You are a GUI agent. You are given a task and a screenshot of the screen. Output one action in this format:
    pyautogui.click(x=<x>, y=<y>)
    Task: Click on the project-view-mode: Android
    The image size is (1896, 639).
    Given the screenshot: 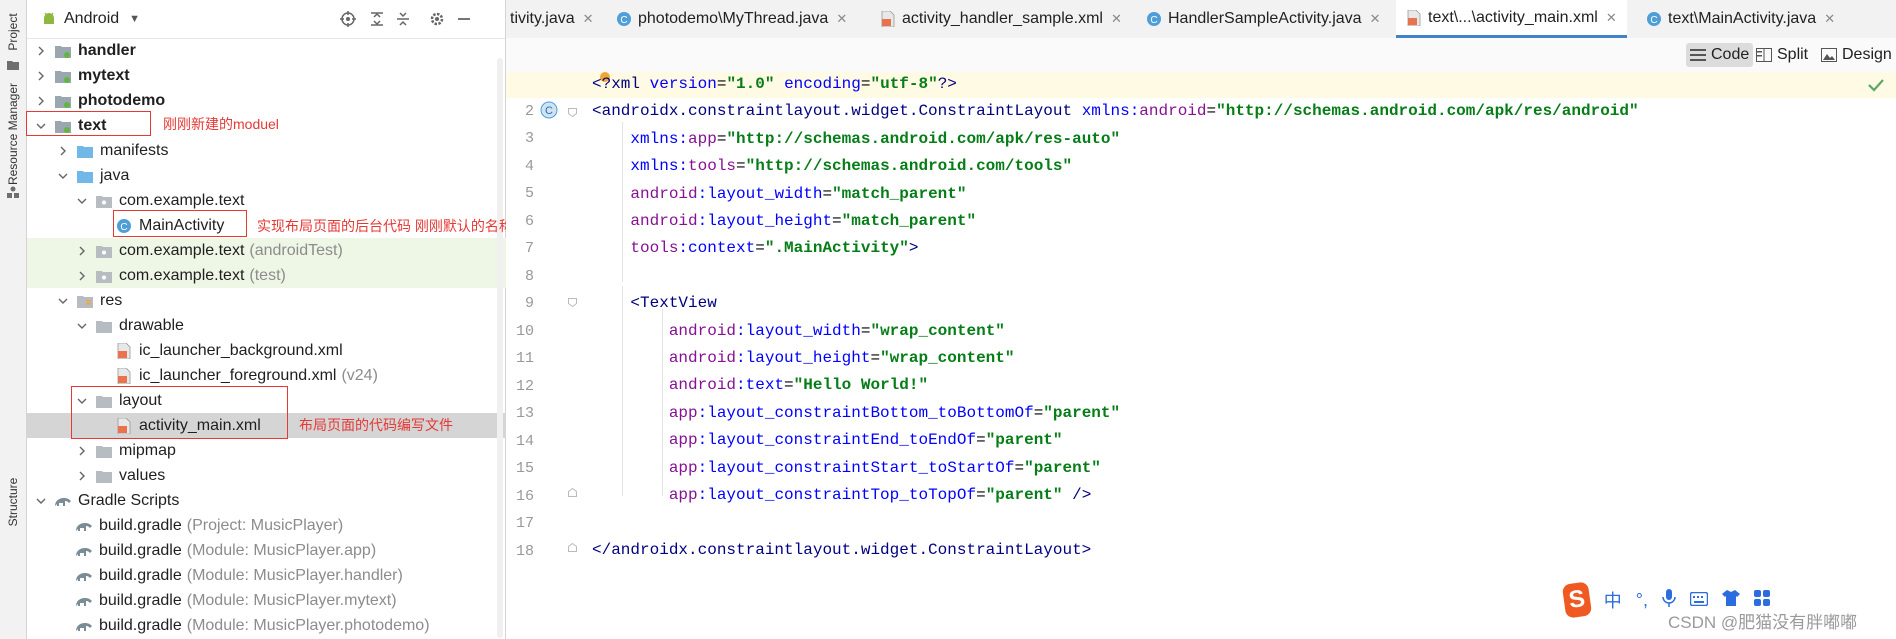 What is the action you would take?
    pyautogui.click(x=92, y=18)
    